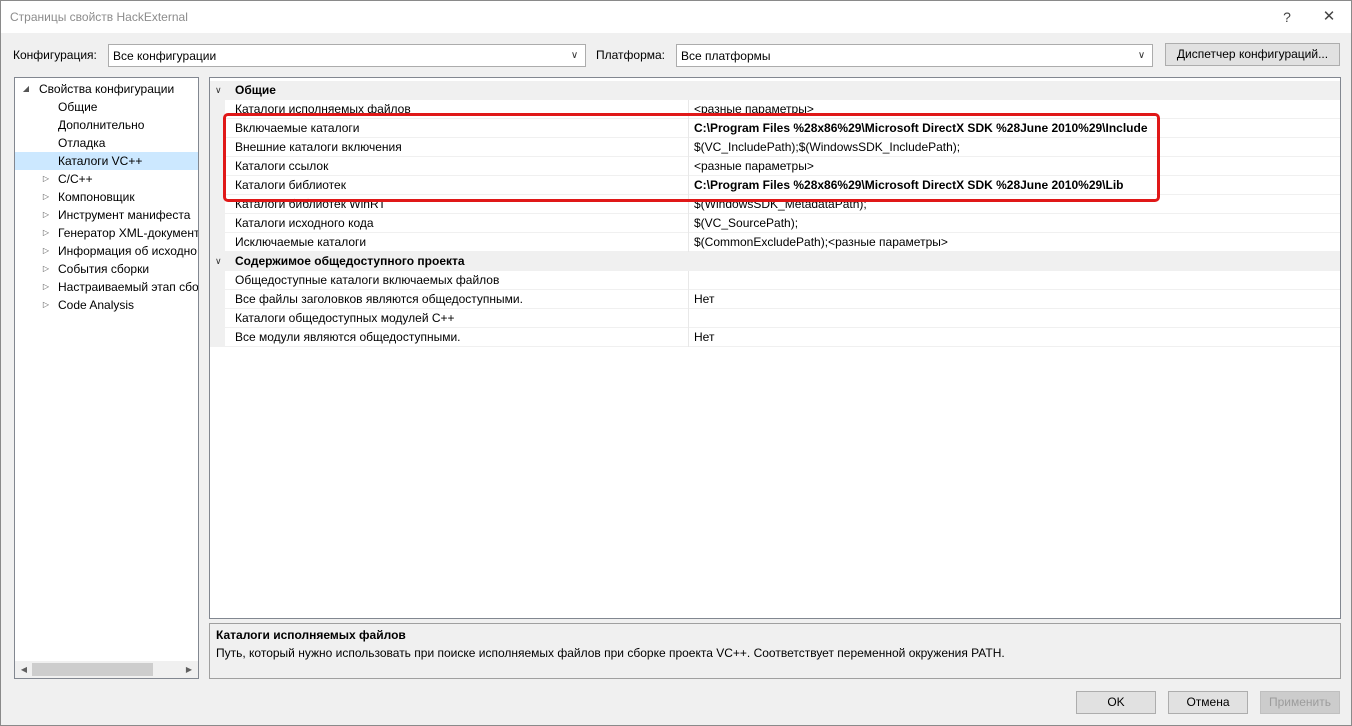  I want to click on property-row: Общедоступные каталоги включаемых файлов, so click(775, 280).